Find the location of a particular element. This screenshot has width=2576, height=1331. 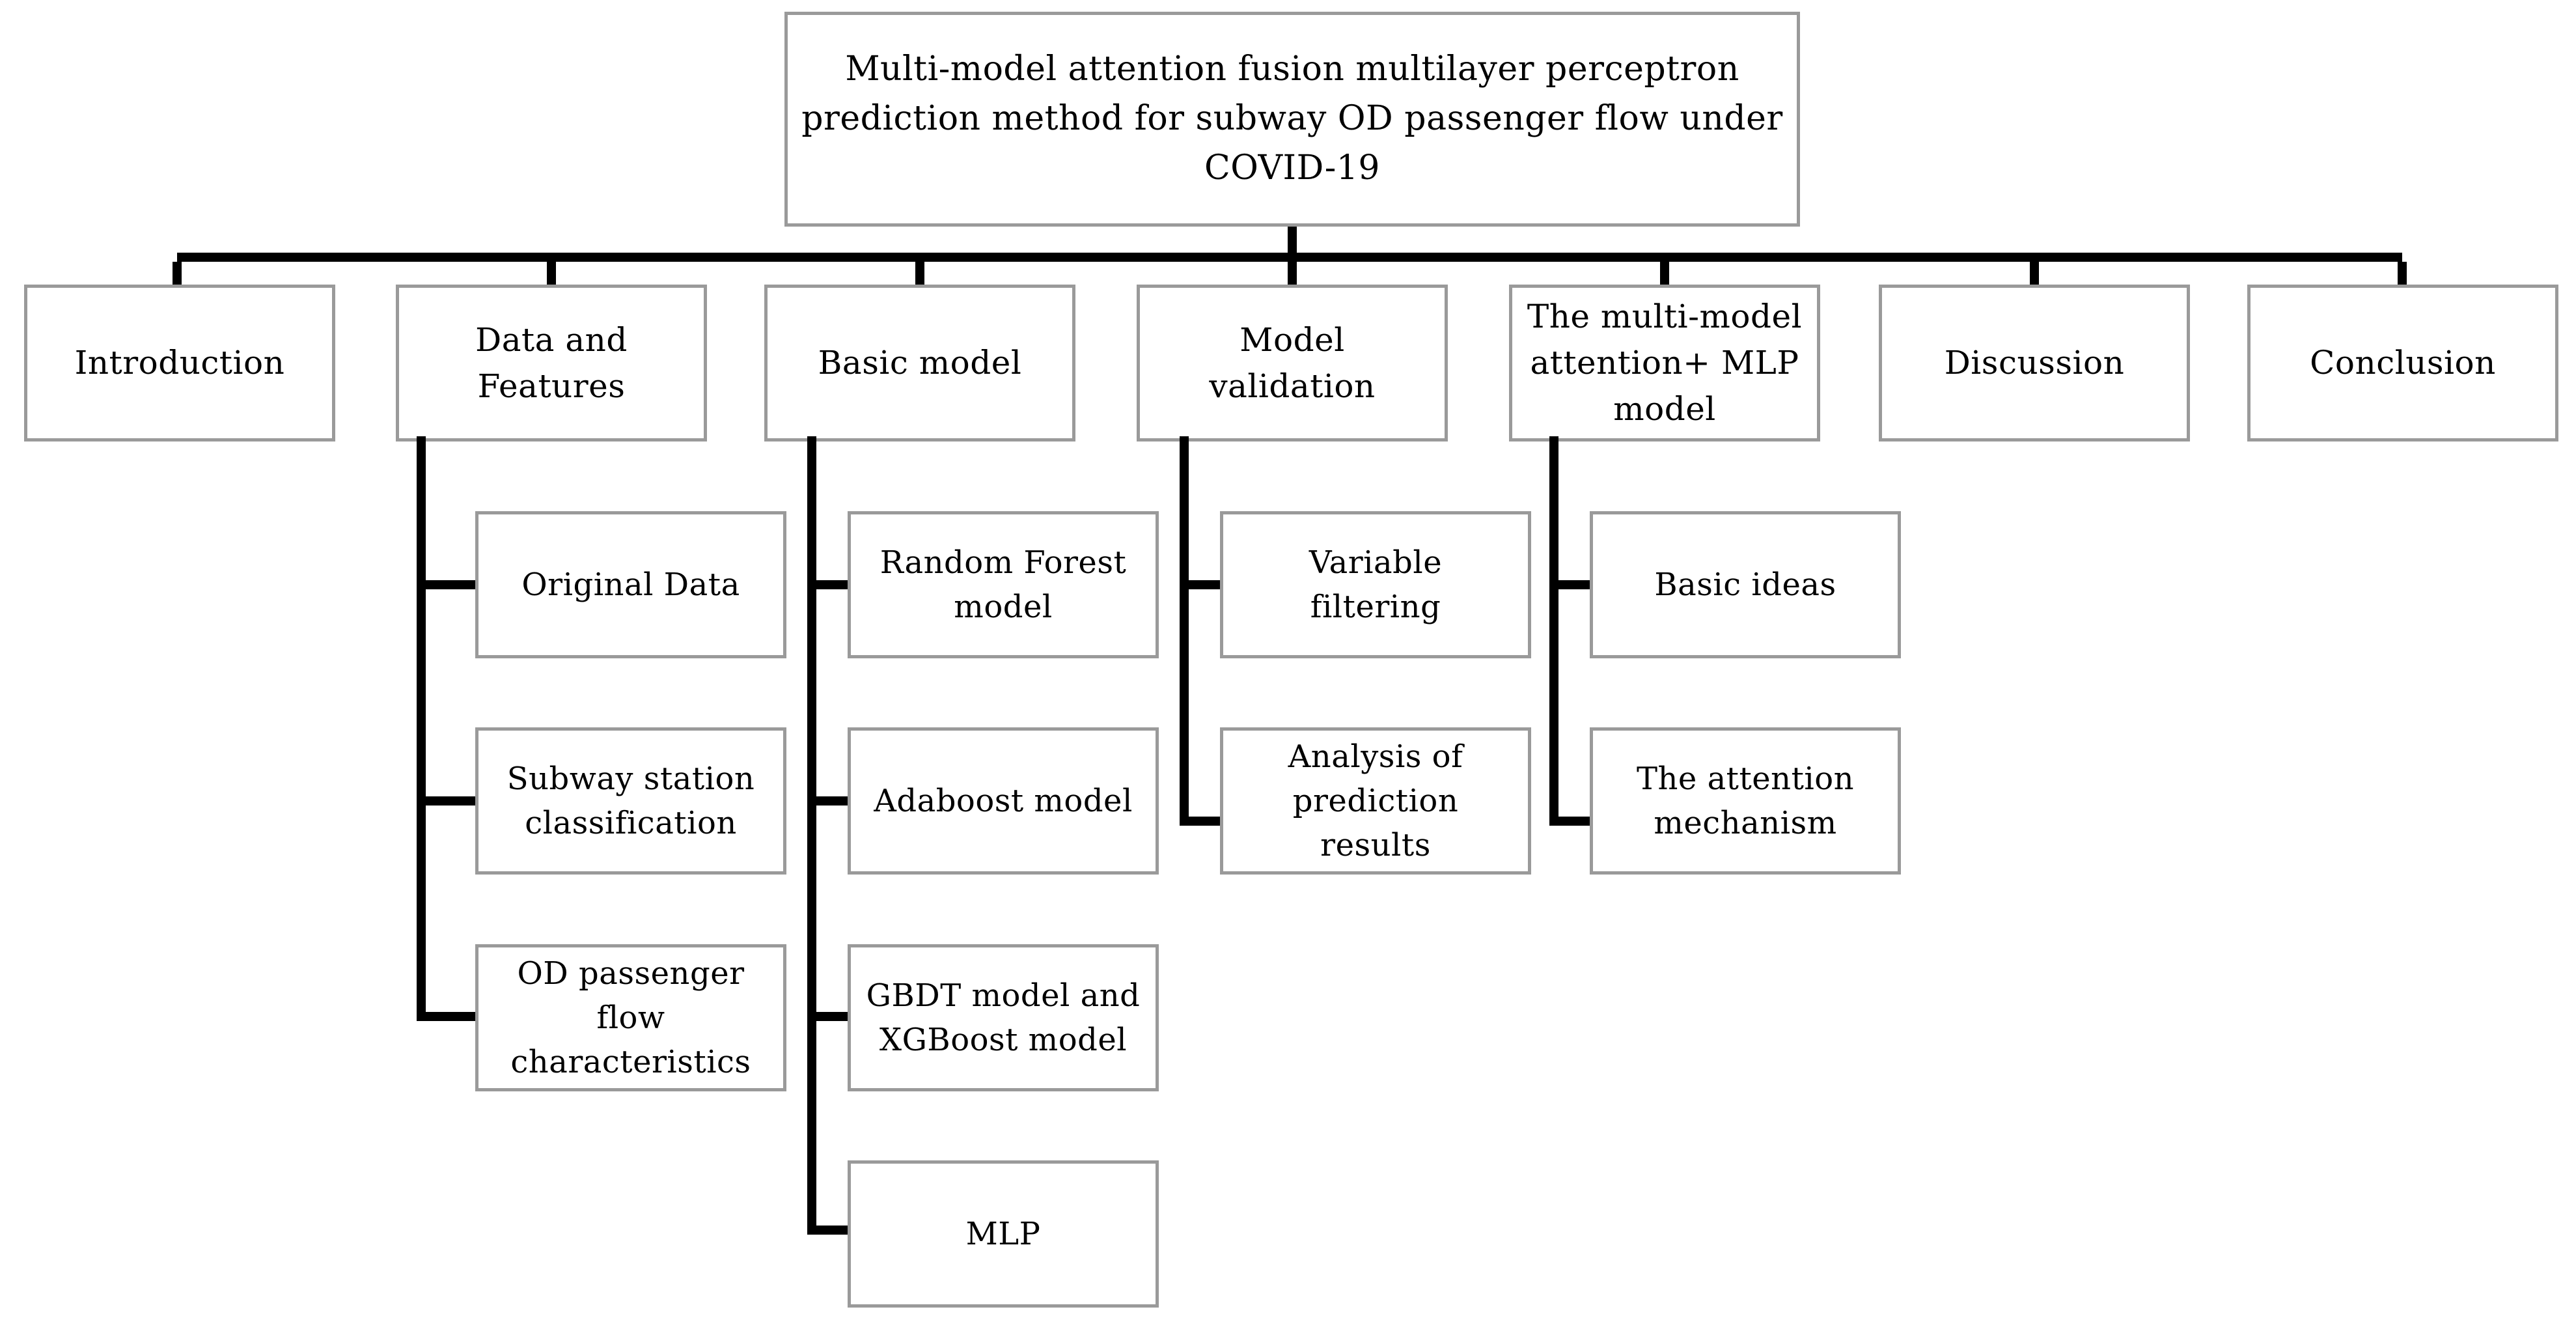

node-subsection-gbdt-xgboost-model: GBDT model and XGBoost model is located at coordinates (1003, 1017).